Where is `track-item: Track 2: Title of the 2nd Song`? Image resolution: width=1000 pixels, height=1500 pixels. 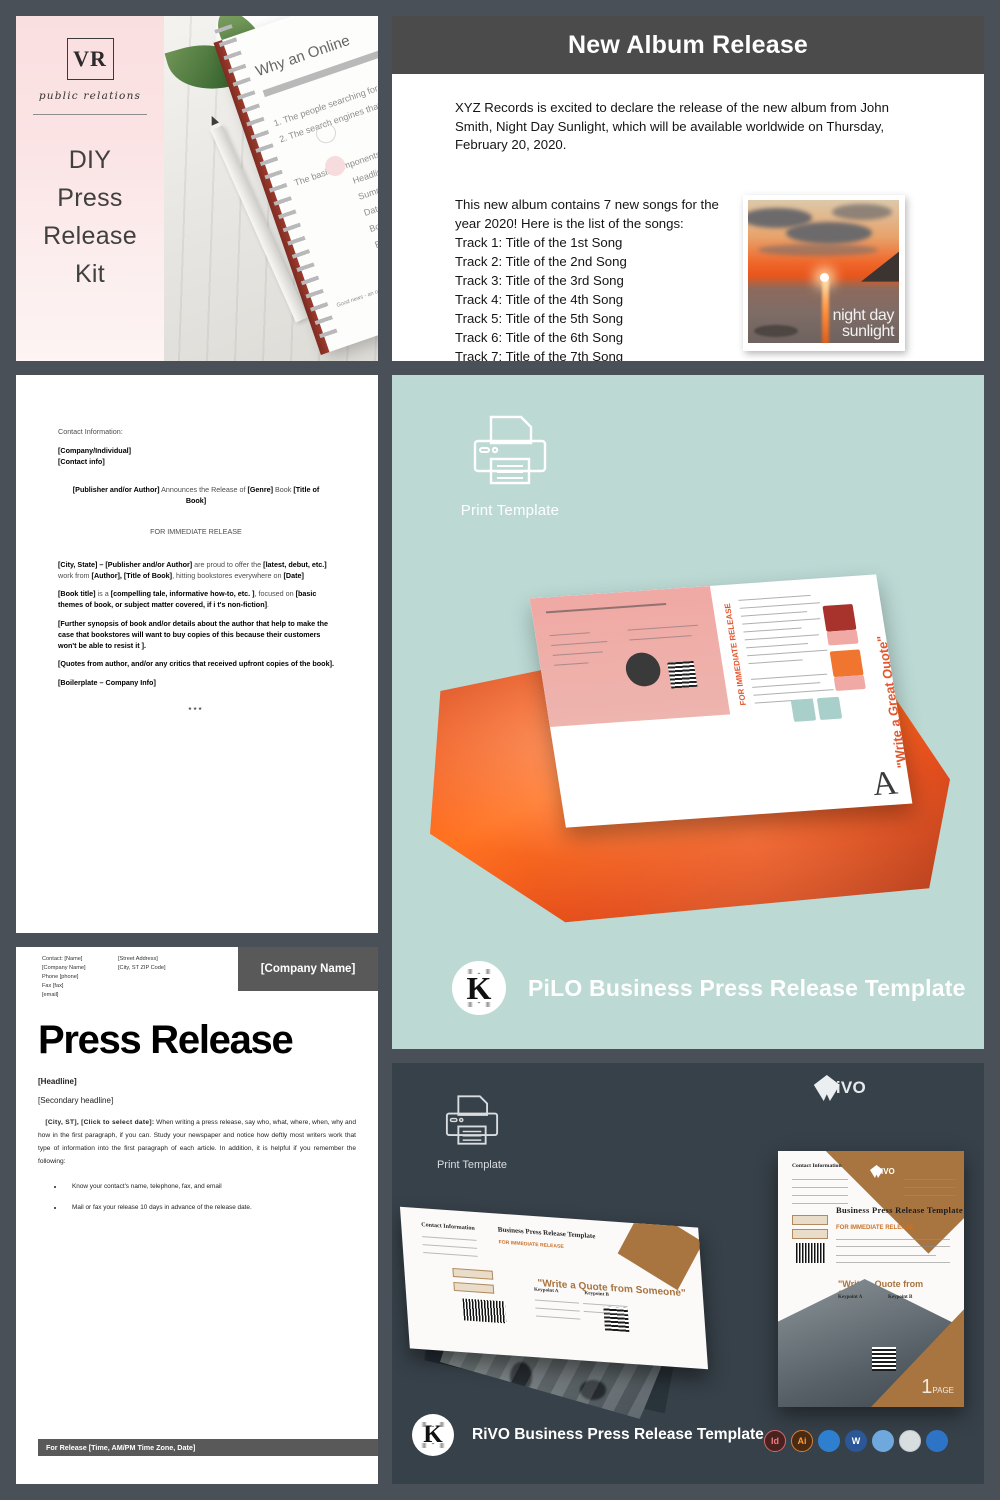
track-item: Track 2: Title of the 2nd Song is located at coordinates (541, 262).